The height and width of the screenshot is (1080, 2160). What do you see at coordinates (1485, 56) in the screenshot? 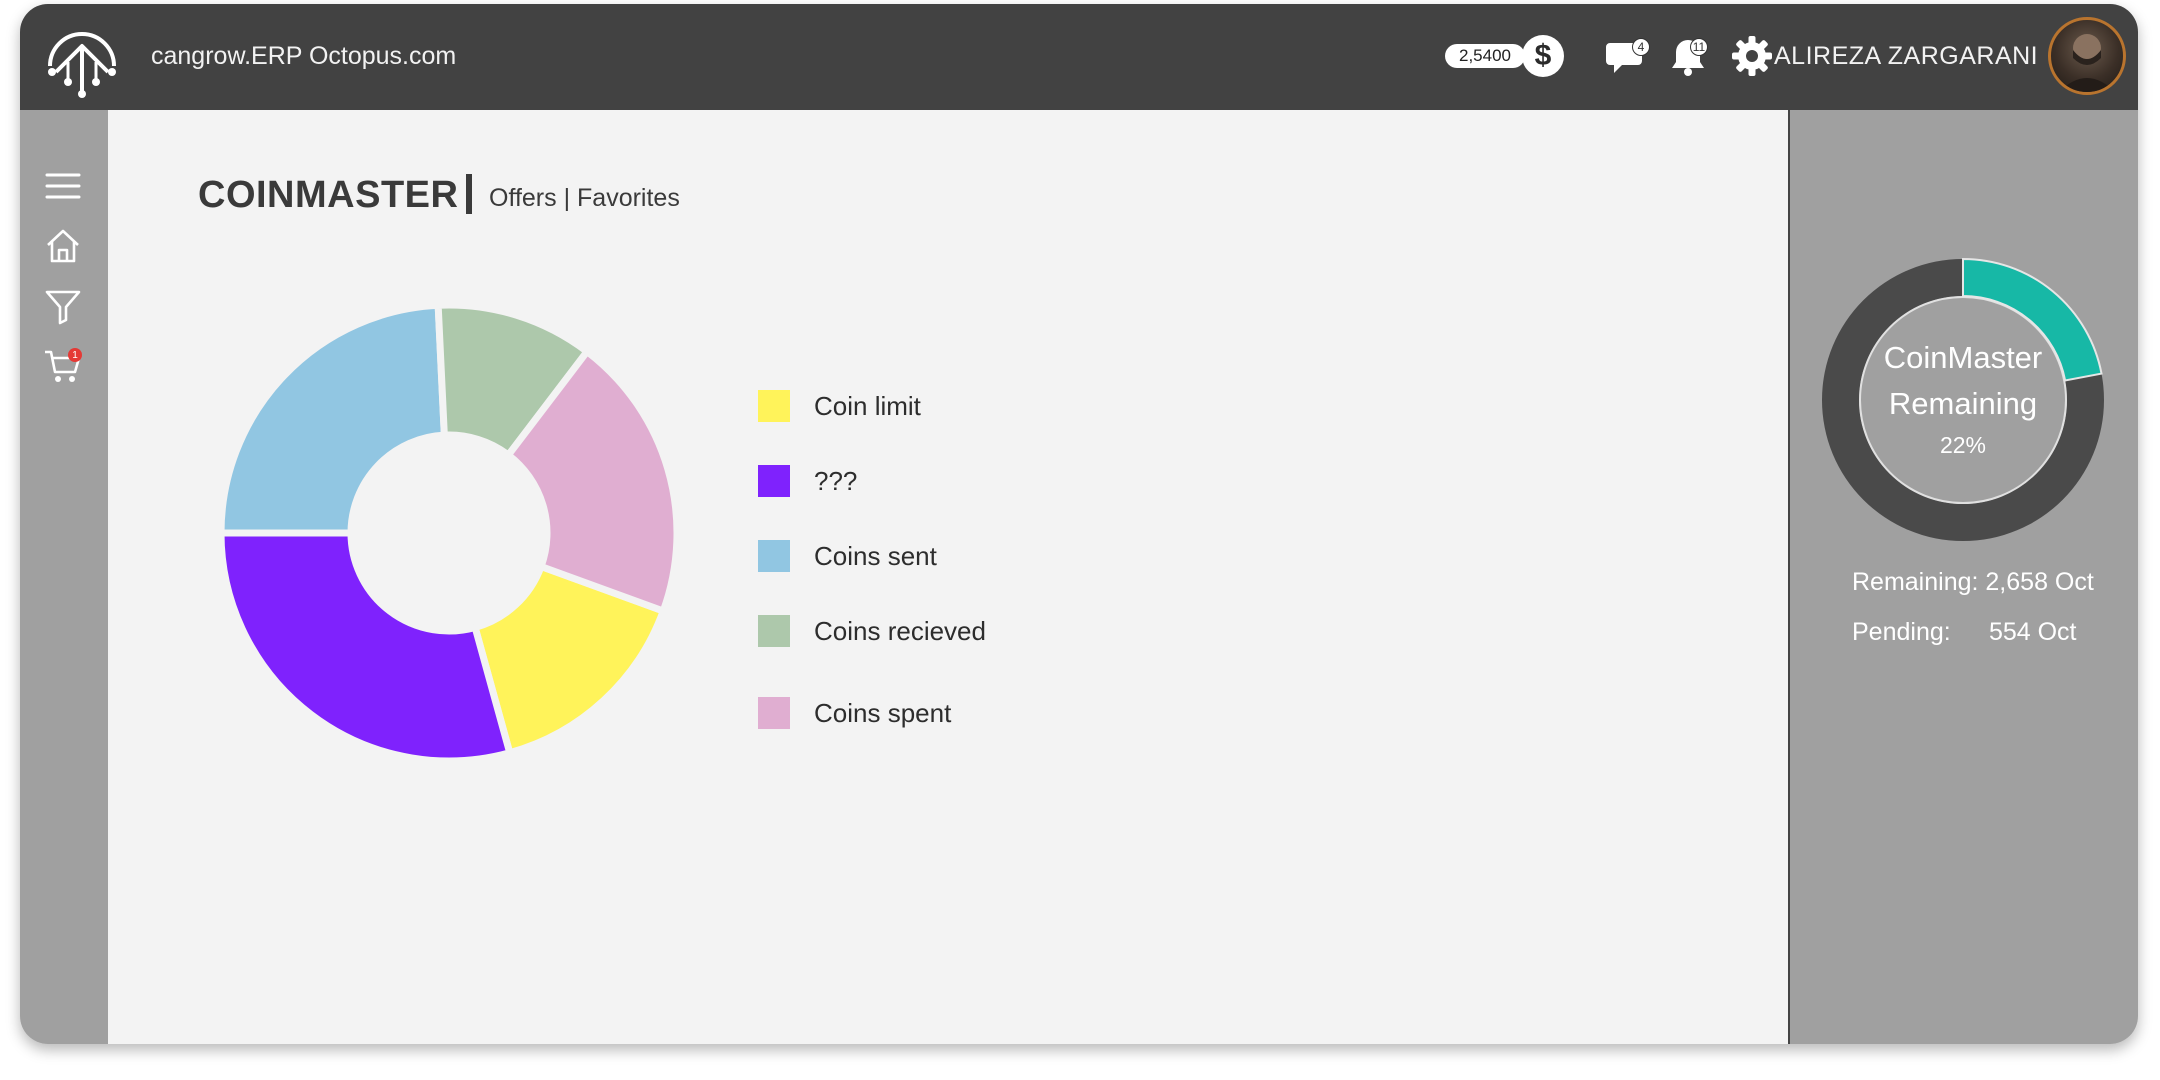
I see `coin-balance: 2,5400` at bounding box center [1485, 56].